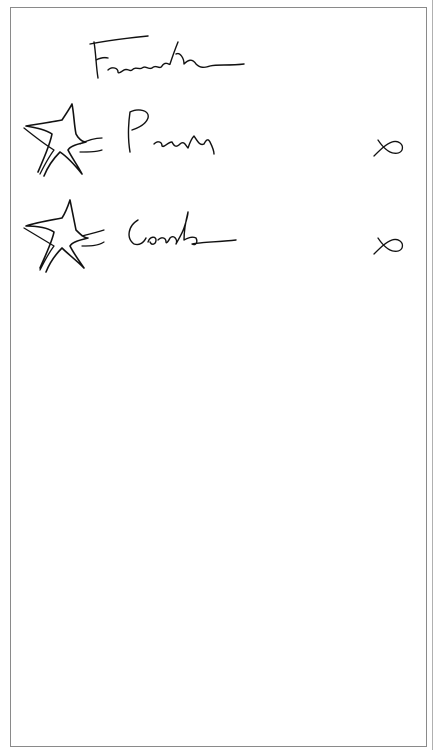 This screenshot has width=436, height=750. What do you see at coordinates (426, 377) in the screenshot?
I see `frame-right-border` at bounding box center [426, 377].